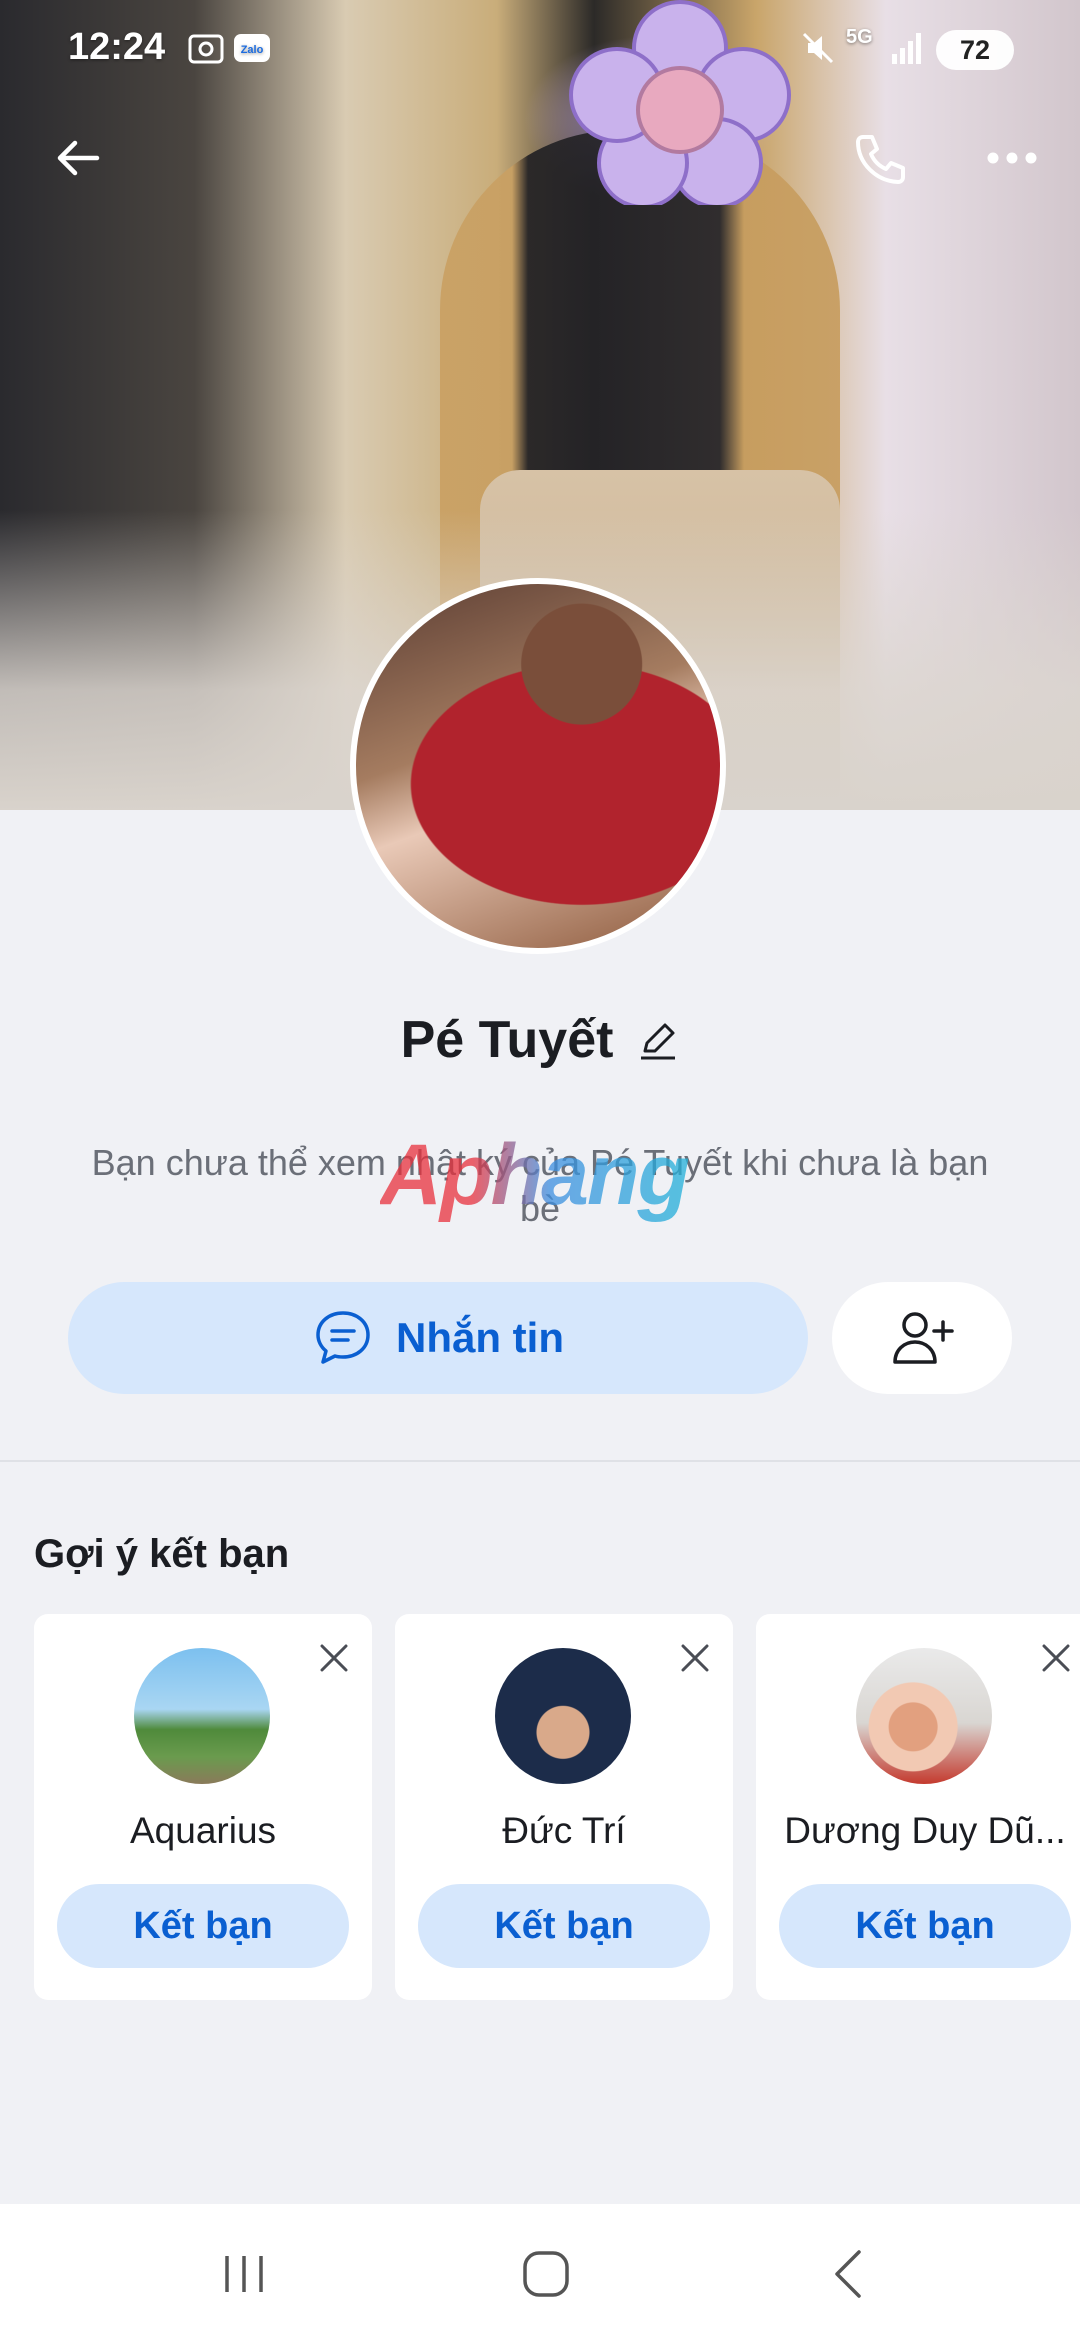 This screenshot has height=2340, width=1080. I want to click on recent-apps-icon, so click(244, 2274).